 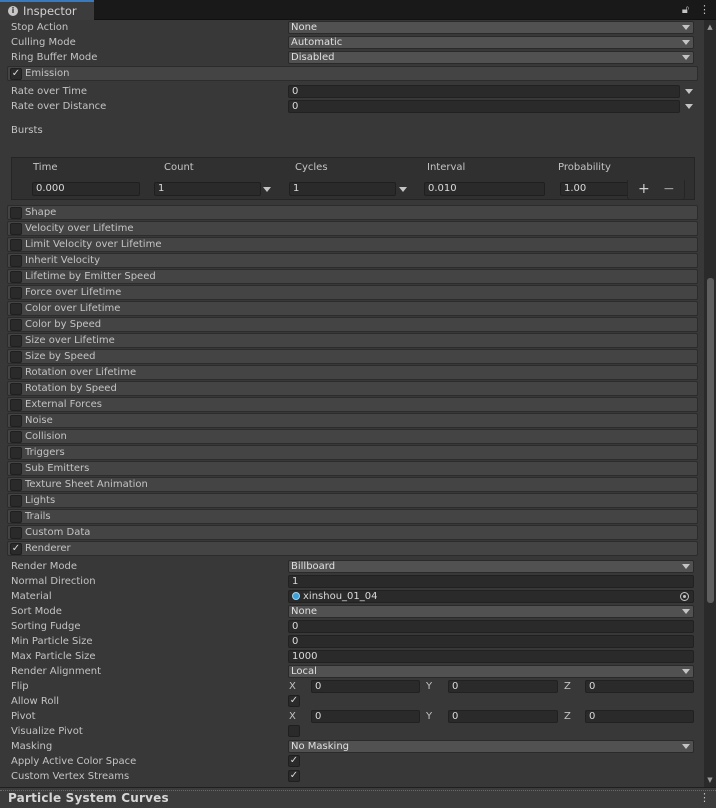 What do you see at coordinates (503, 686) in the screenshot?
I see `flip-y-input: 0` at bounding box center [503, 686].